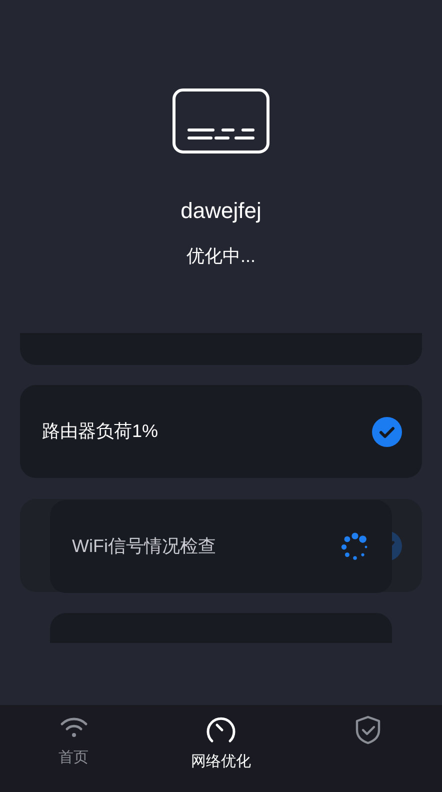 The width and height of the screenshot is (442, 792). I want to click on nav-tab: 首页, so click(74, 753).